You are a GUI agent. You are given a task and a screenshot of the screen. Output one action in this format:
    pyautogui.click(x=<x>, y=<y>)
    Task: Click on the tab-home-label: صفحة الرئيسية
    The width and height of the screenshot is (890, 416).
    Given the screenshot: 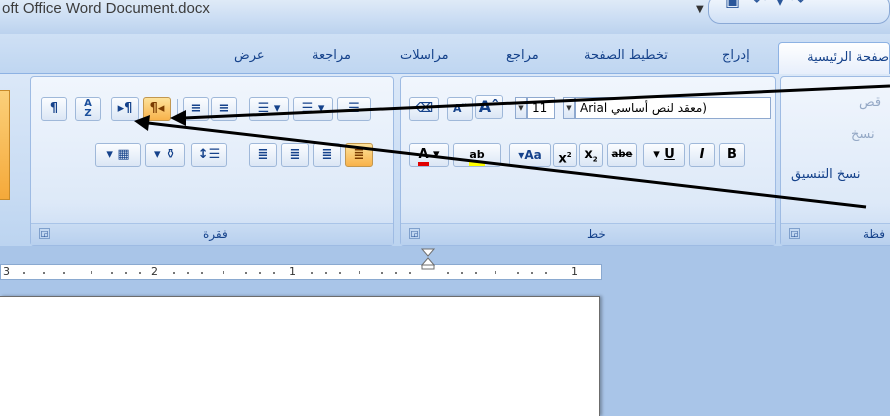 What is the action you would take?
    pyautogui.click(x=848, y=57)
    